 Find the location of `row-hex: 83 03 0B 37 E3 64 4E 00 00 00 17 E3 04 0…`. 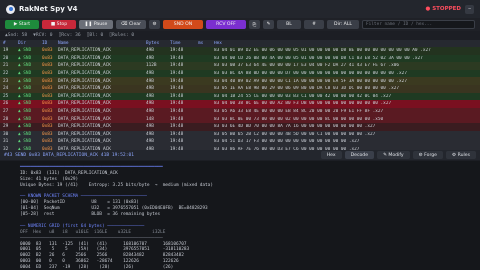

row-hex: 83 03 0B 37 E3 64 4E 00 00 00 17 E3 04 0… is located at coordinates (307, 66).